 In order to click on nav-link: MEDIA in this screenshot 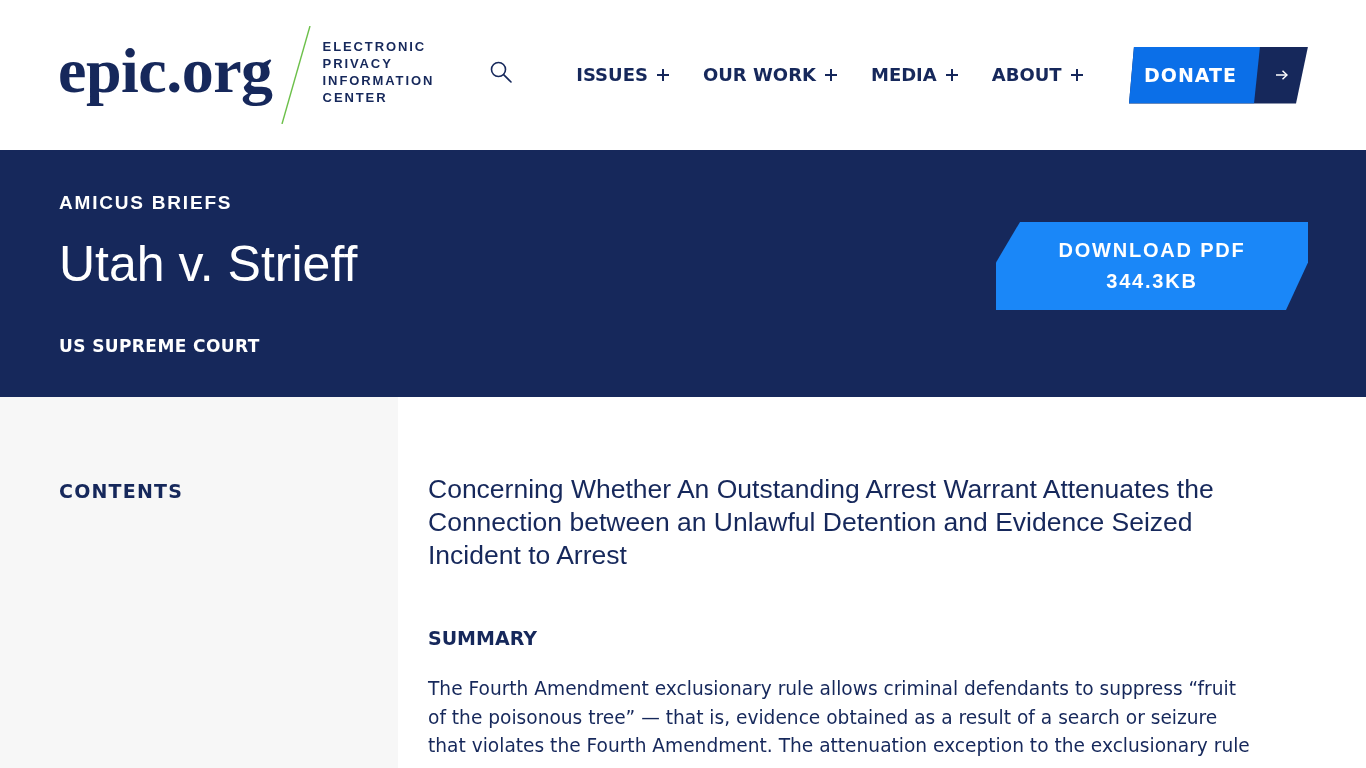, I will do `click(914, 75)`.